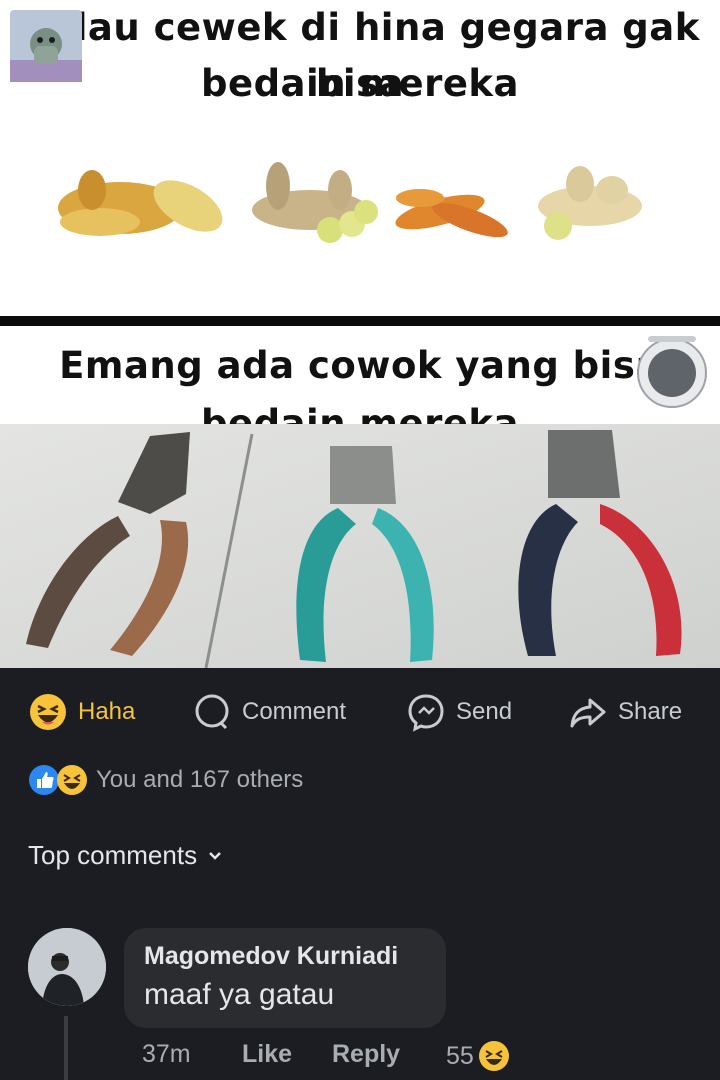 The width and height of the screenshot is (720, 1080). Describe the element at coordinates (590, 203) in the screenshot. I see `root-kencur` at that location.